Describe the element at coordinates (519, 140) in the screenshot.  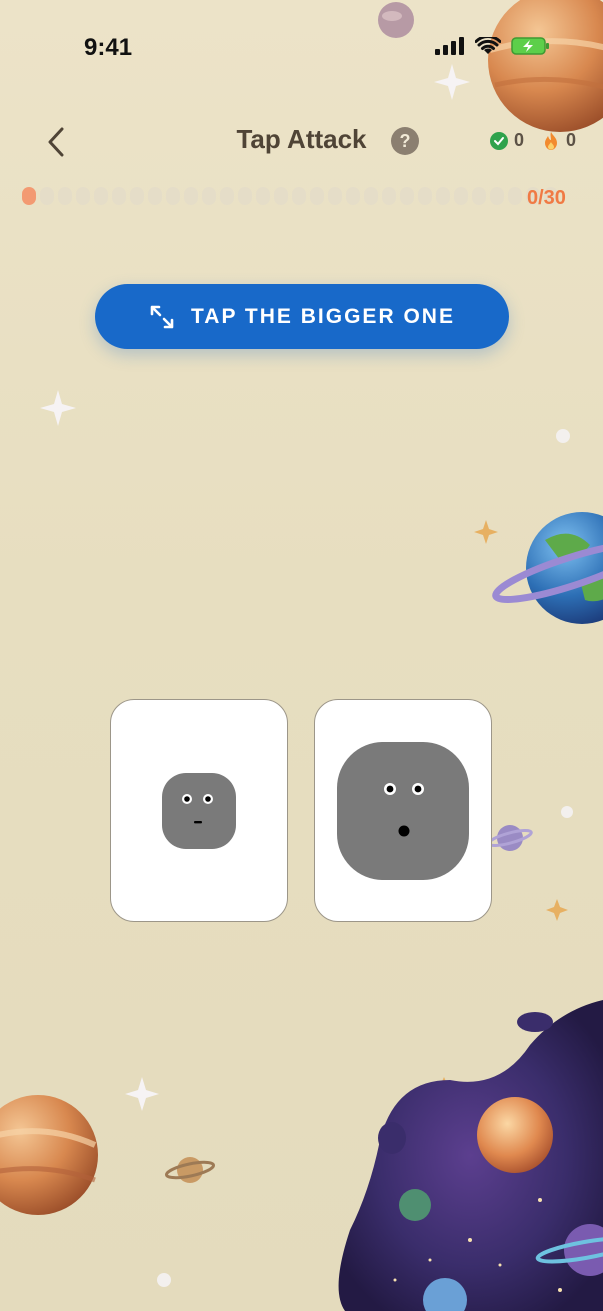
I see `correct-count: 0` at that location.